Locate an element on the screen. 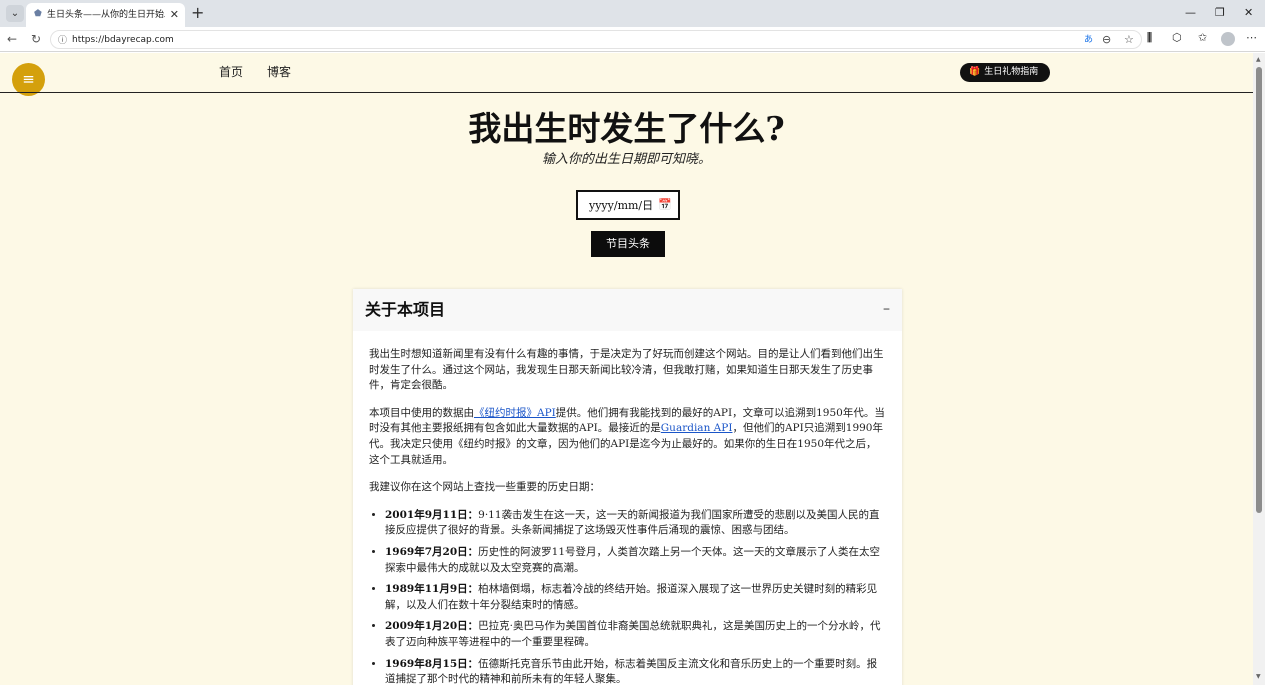 The width and height of the screenshot is (1265, 685). date-label: 2001年9月11日： is located at coordinates (432, 514).